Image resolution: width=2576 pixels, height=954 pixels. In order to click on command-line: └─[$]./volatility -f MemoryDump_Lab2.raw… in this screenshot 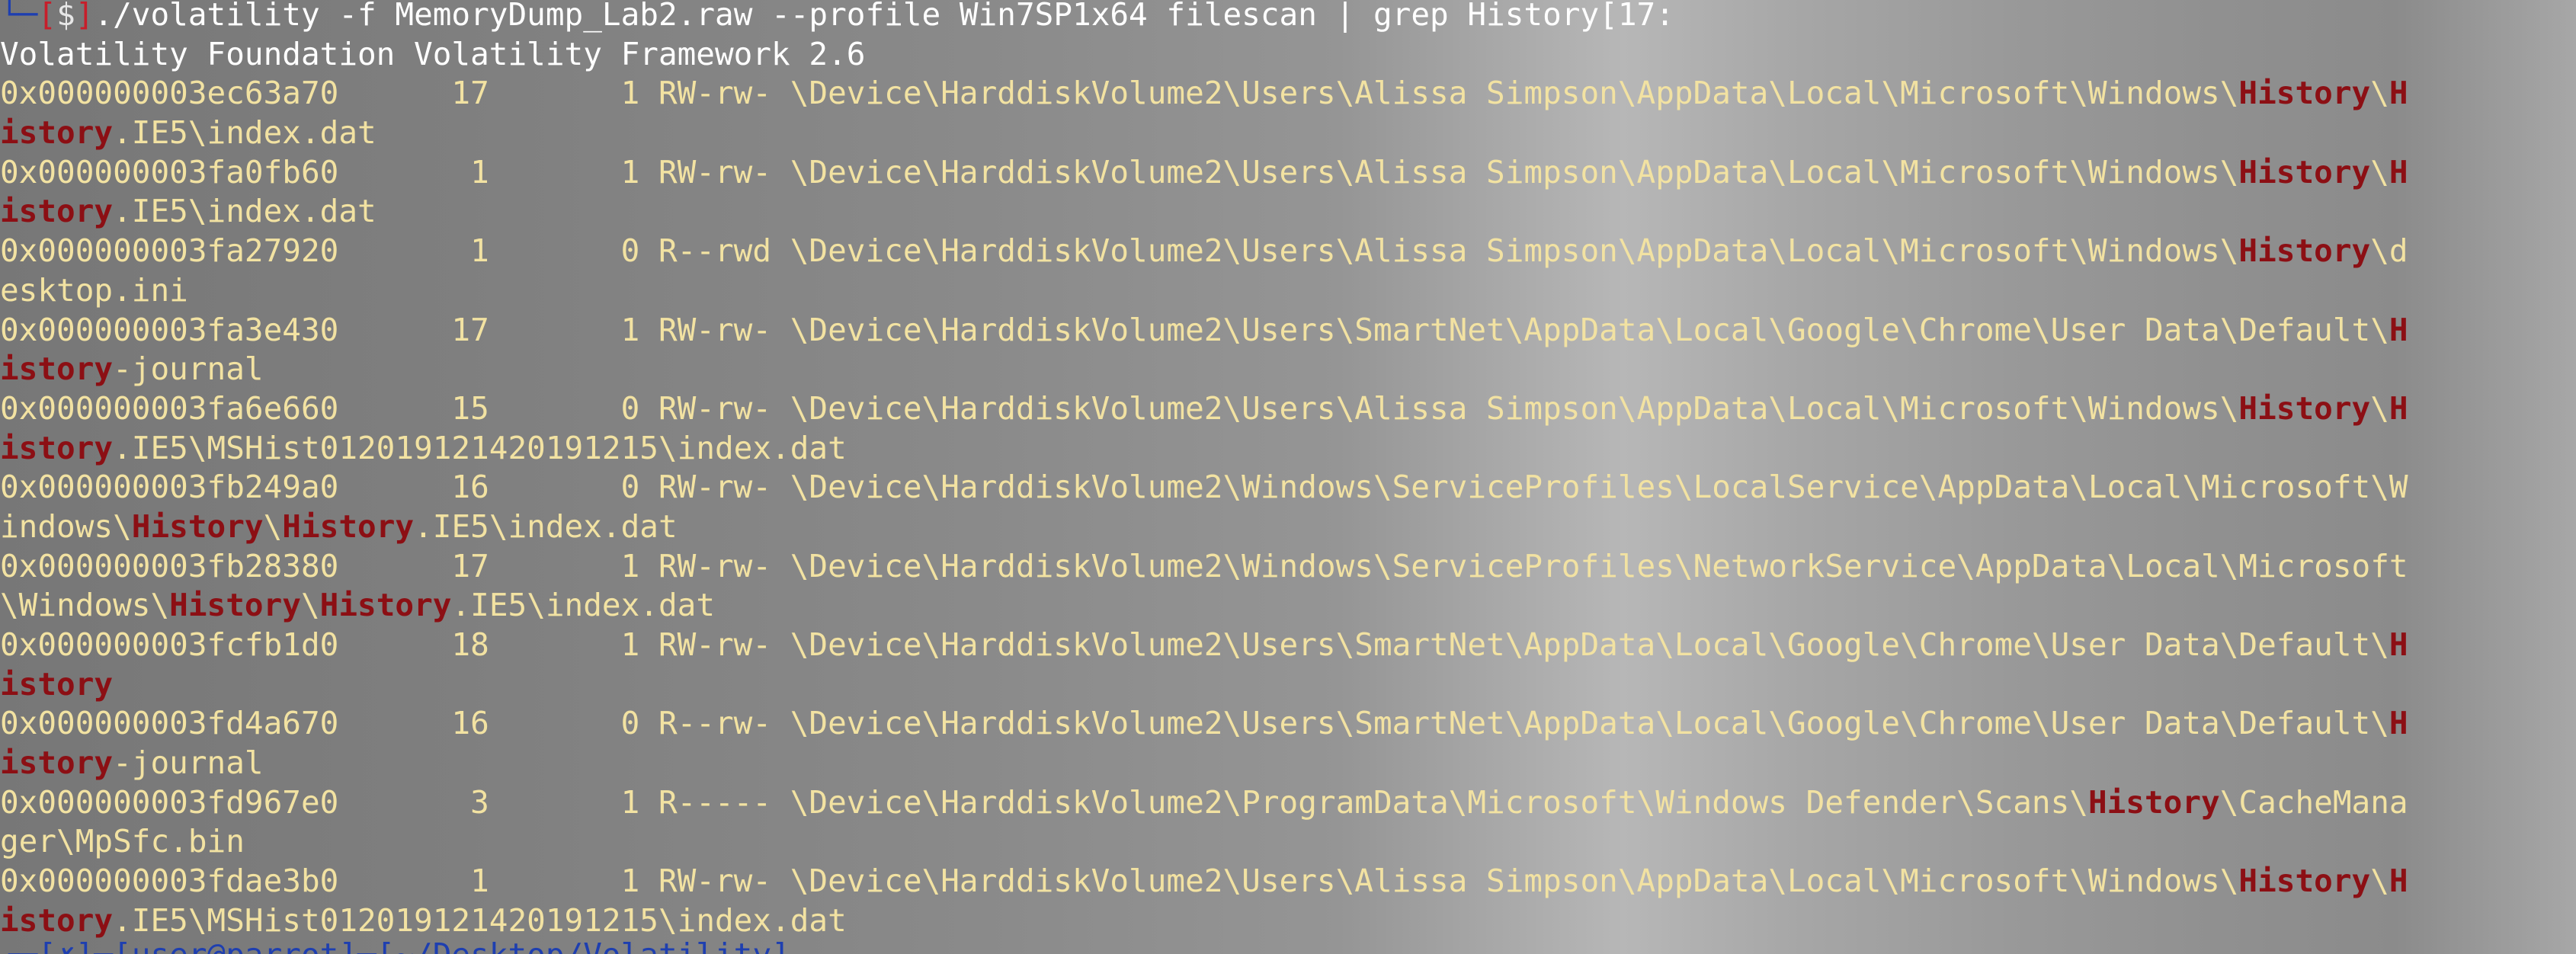, I will do `click(1288, 17)`.